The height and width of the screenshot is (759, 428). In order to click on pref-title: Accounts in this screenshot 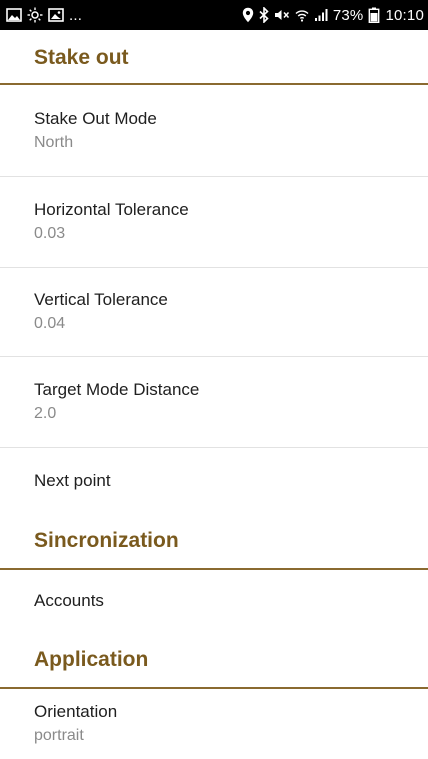, I will do `click(69, 600)`.